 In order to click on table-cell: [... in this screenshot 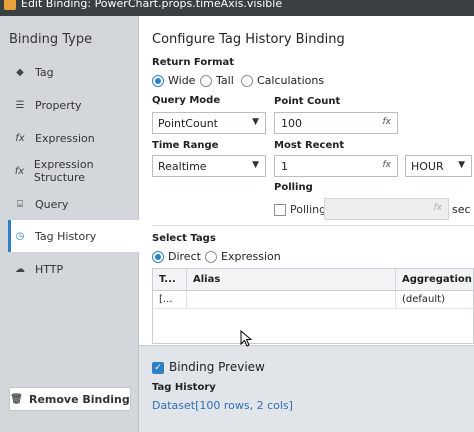, I will do `click(170, 300)`.